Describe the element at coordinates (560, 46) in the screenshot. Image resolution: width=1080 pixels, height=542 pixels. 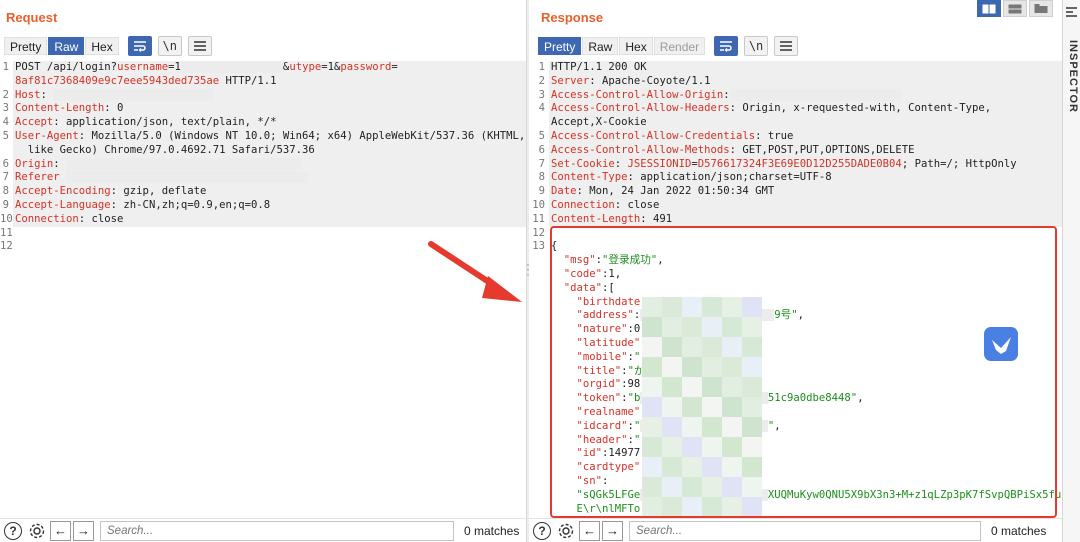
I see `response-tab-pretty: Pretty` at that location.